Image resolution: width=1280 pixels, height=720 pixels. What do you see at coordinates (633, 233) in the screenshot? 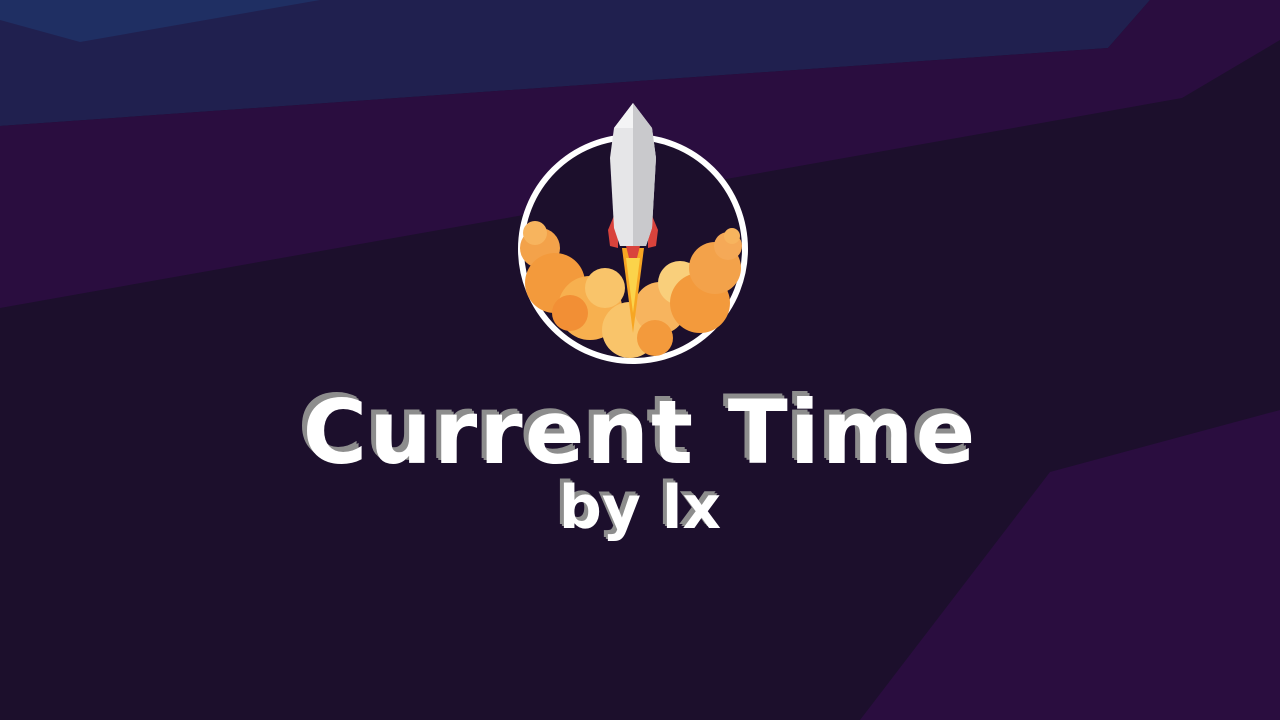
I see `rocket-launch-icon` at bounding box center [633, 233].